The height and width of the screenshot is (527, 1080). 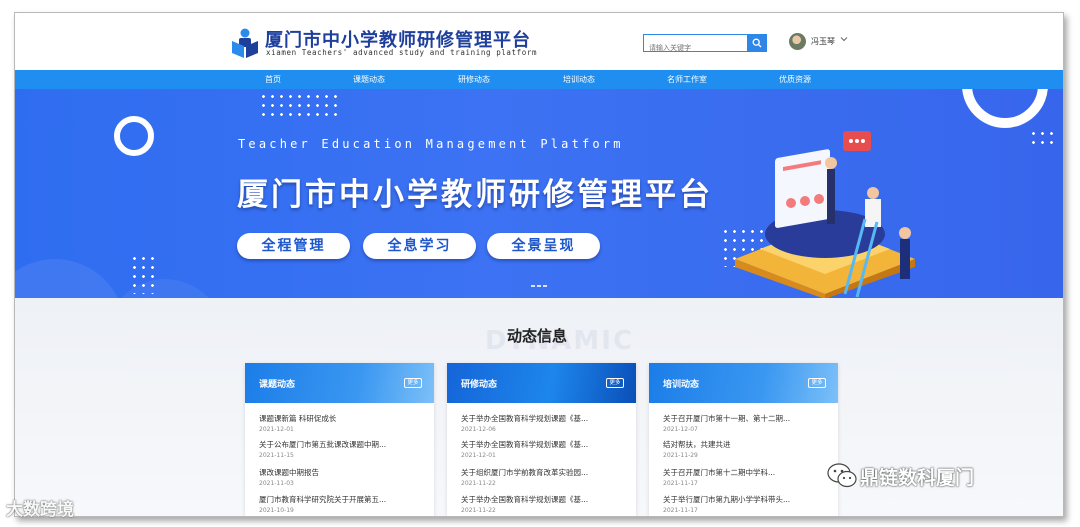 I want to click on card-title: 研修动态, so click(x=479, y=385).